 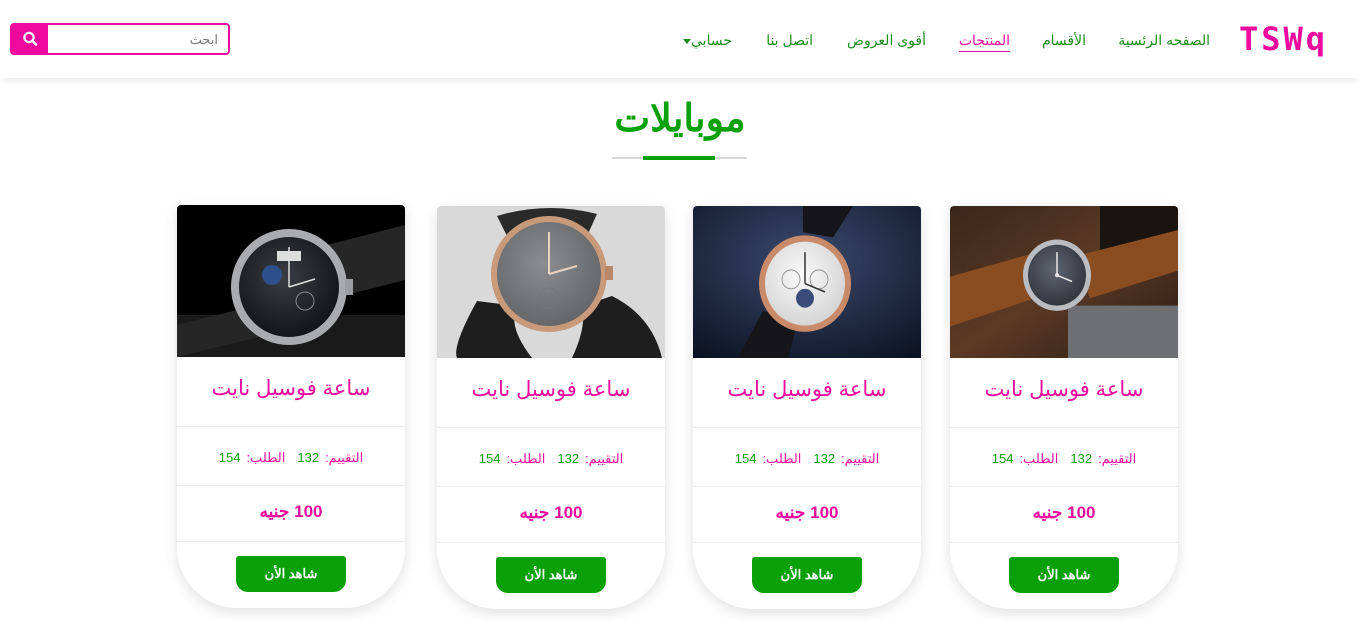 I want to click on nav-item-contact: اتصل بنا, so click(x=789, y=40).